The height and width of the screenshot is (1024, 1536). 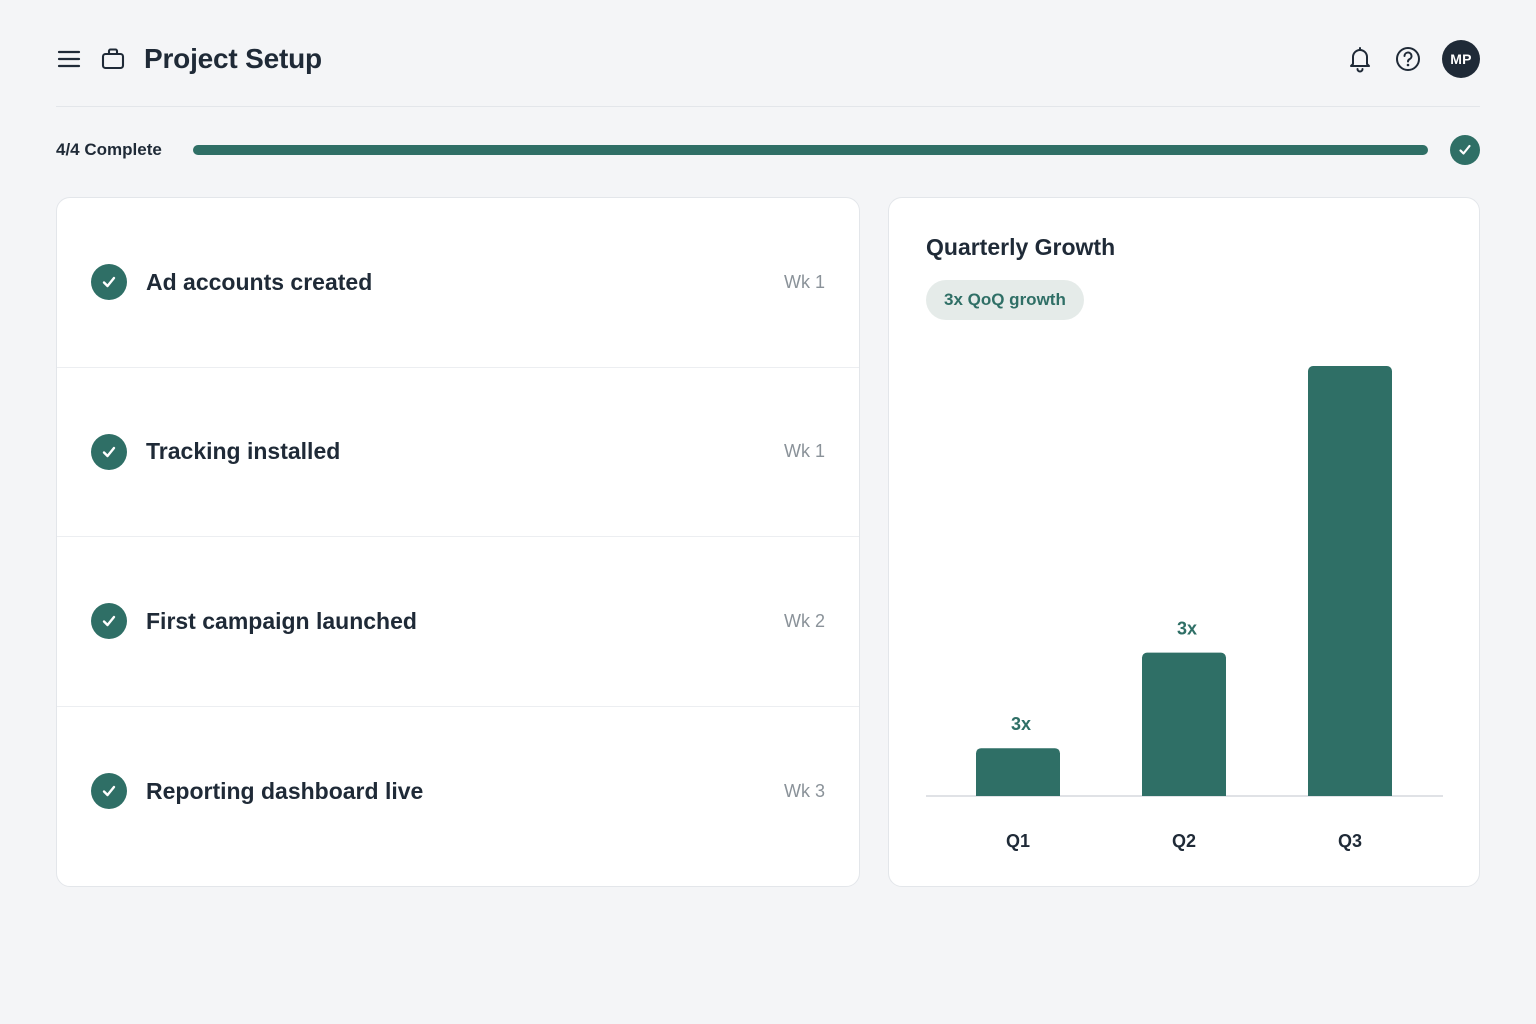 I want to click on x-tick-label: Q2, so click(x=1184, y=841).